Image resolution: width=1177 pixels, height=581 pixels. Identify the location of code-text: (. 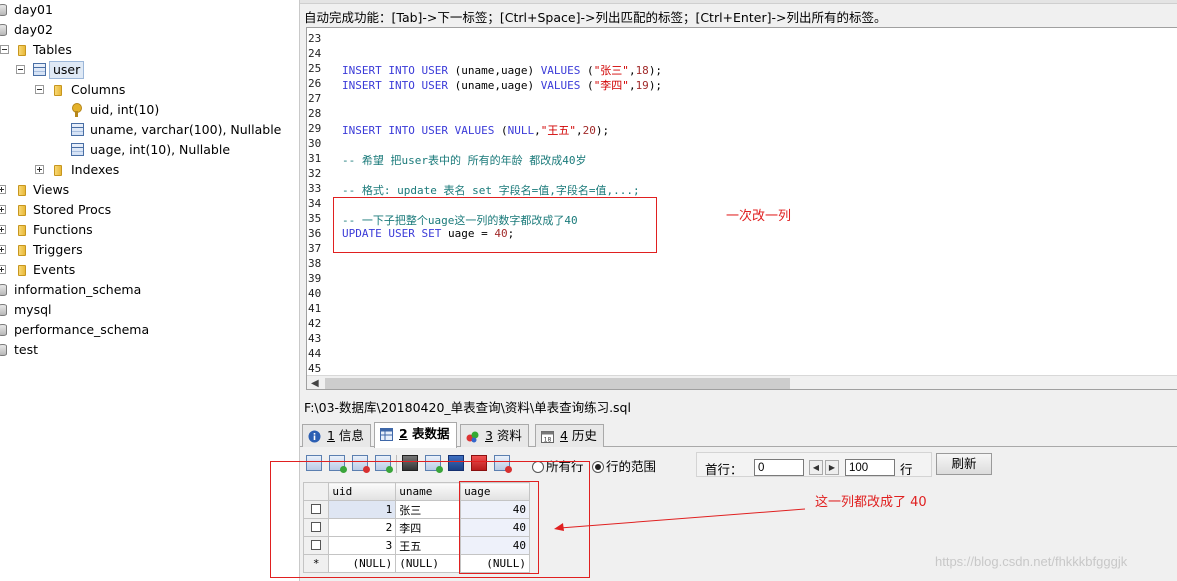
(587, 85).